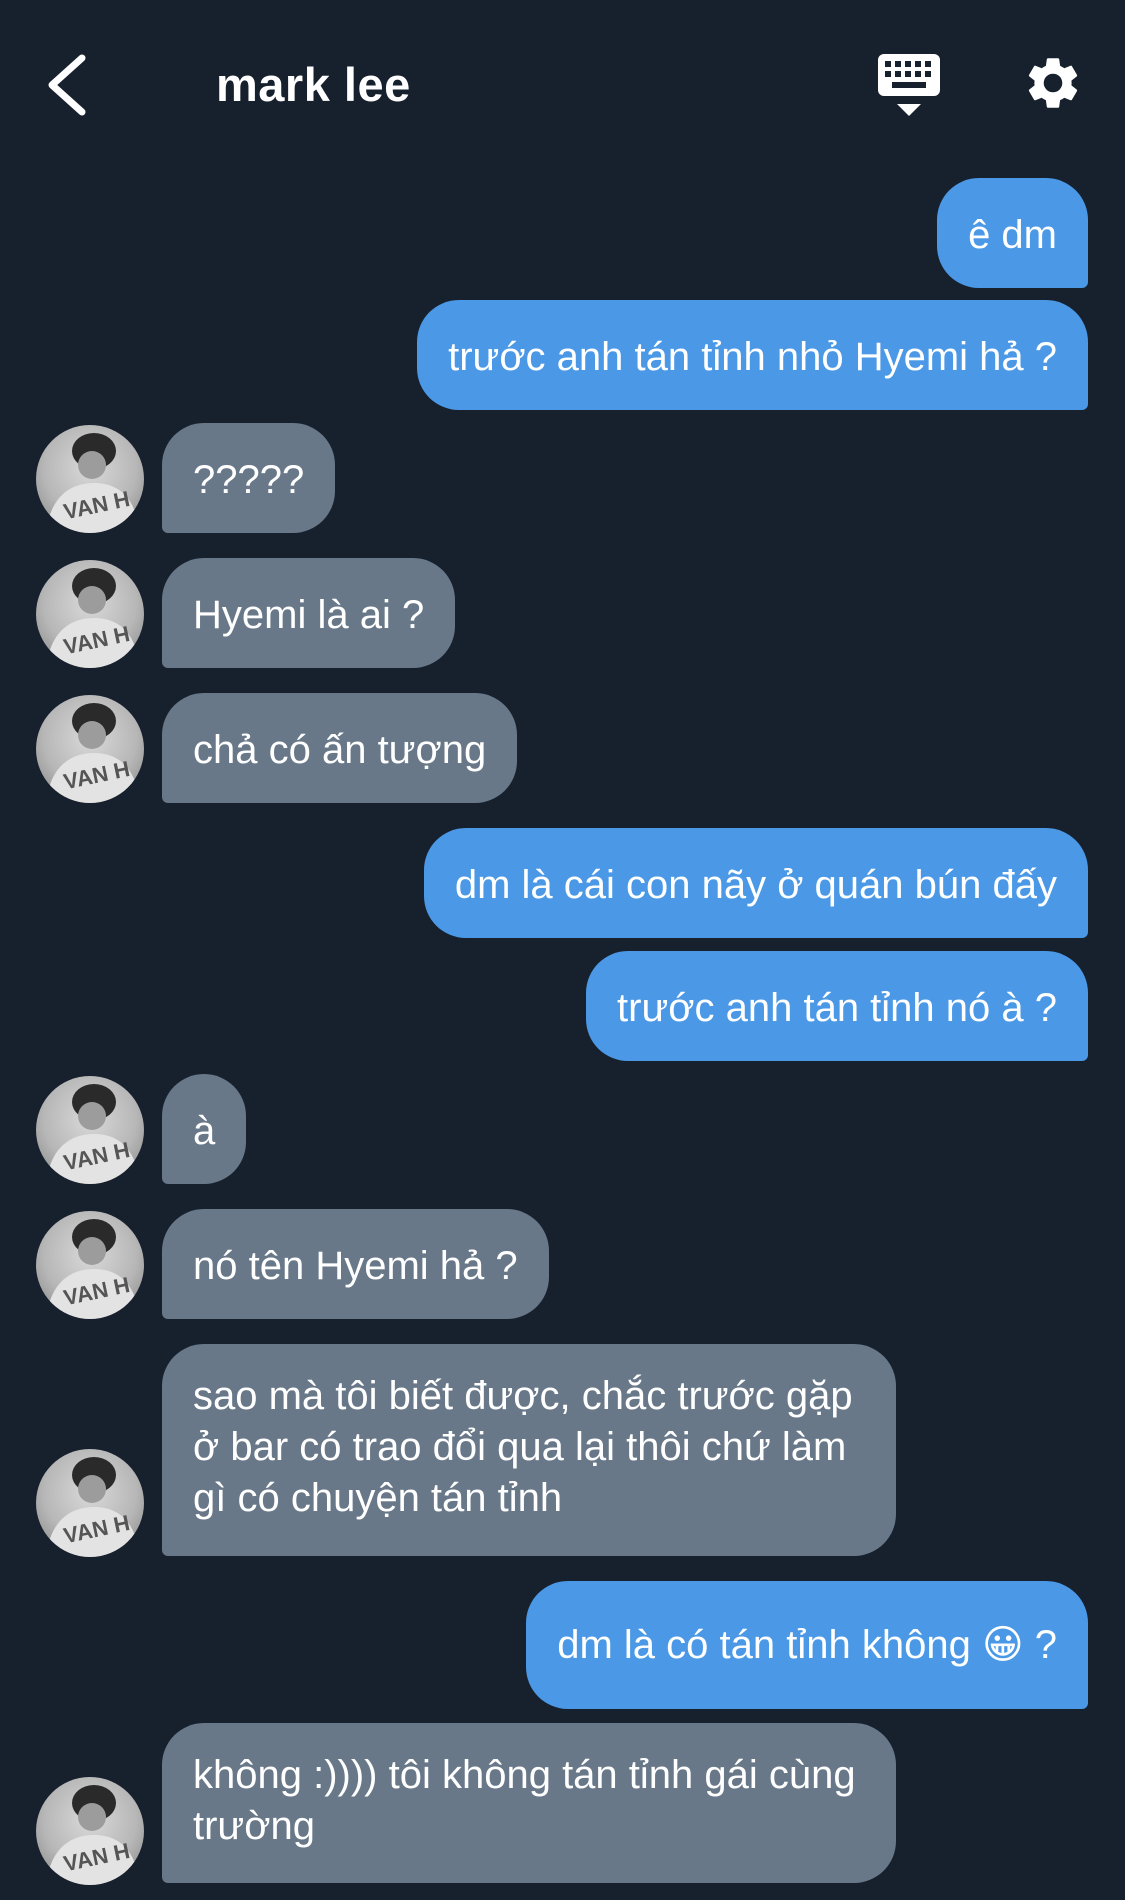 This screenshot has height=1900, width=1125. I want to click on message-incoming: ?????, so click(249, 478).